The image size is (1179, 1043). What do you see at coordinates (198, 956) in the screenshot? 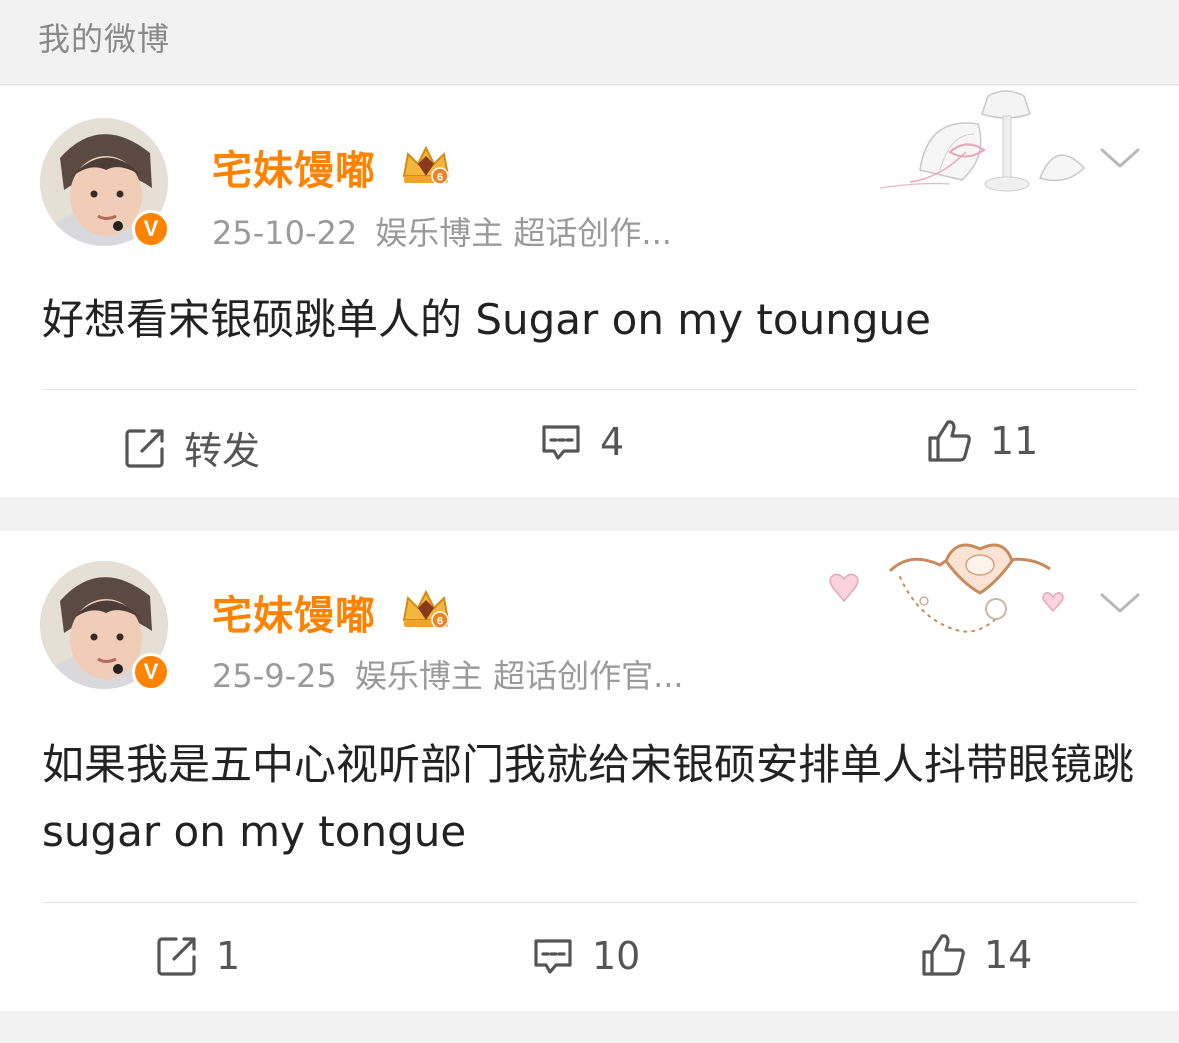
I see `repost-button: 1` at bounding box center [198, 956].